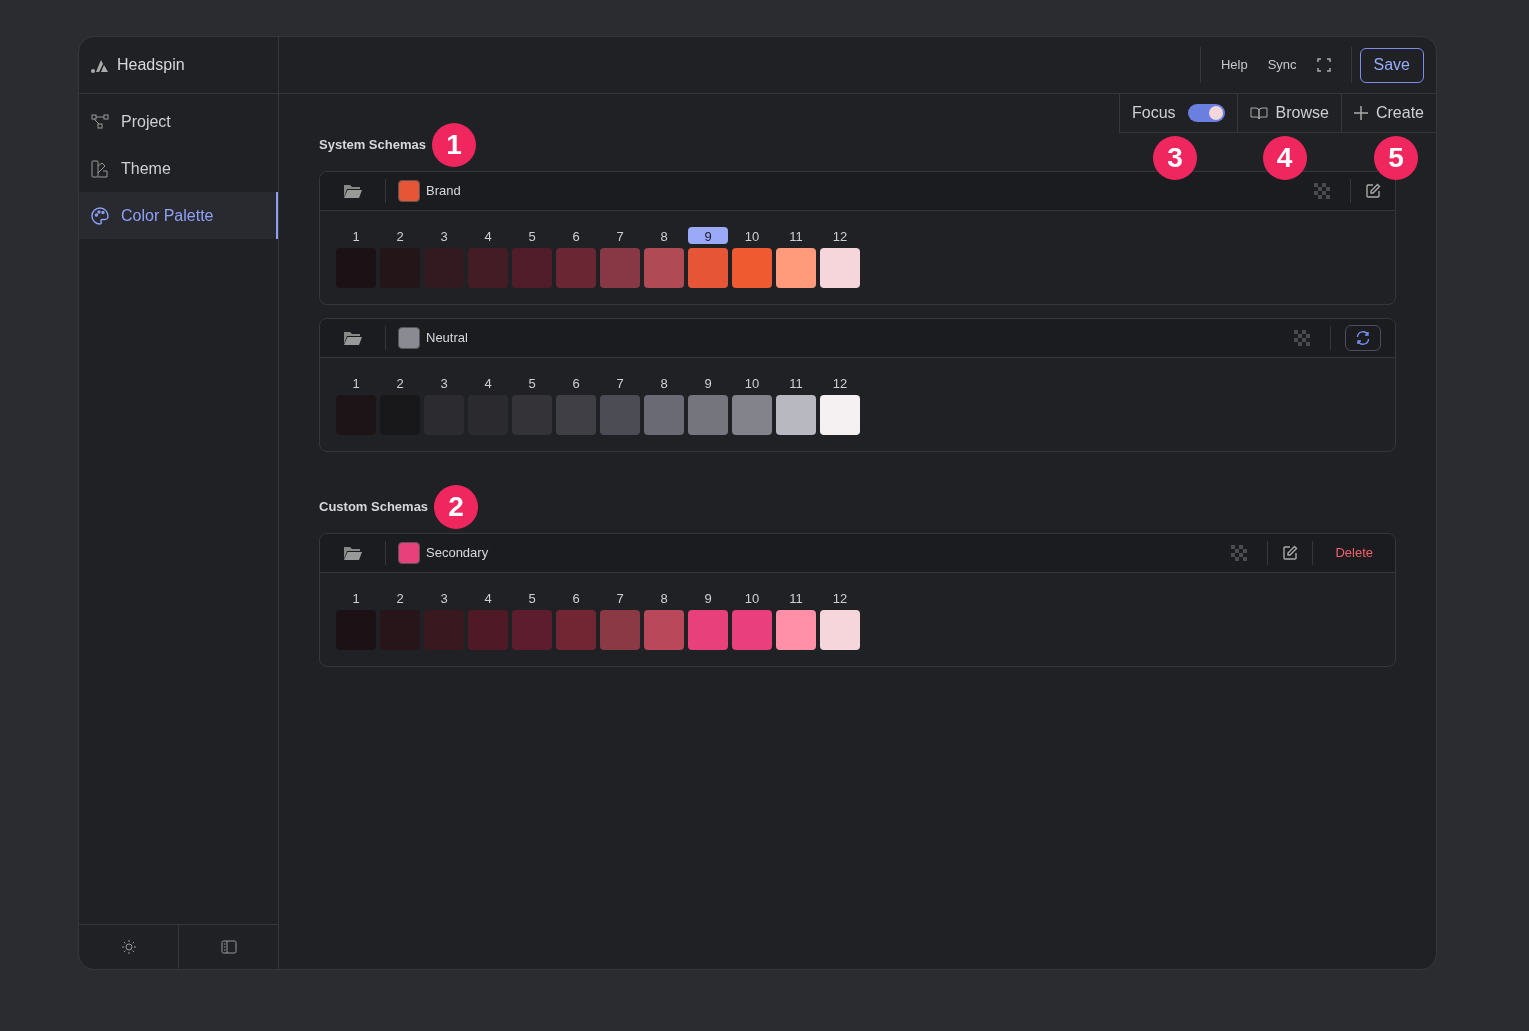 The width and height of the screenshot is (1529, 1031). I want to click on swatchbook-icon, so click(100, 168).